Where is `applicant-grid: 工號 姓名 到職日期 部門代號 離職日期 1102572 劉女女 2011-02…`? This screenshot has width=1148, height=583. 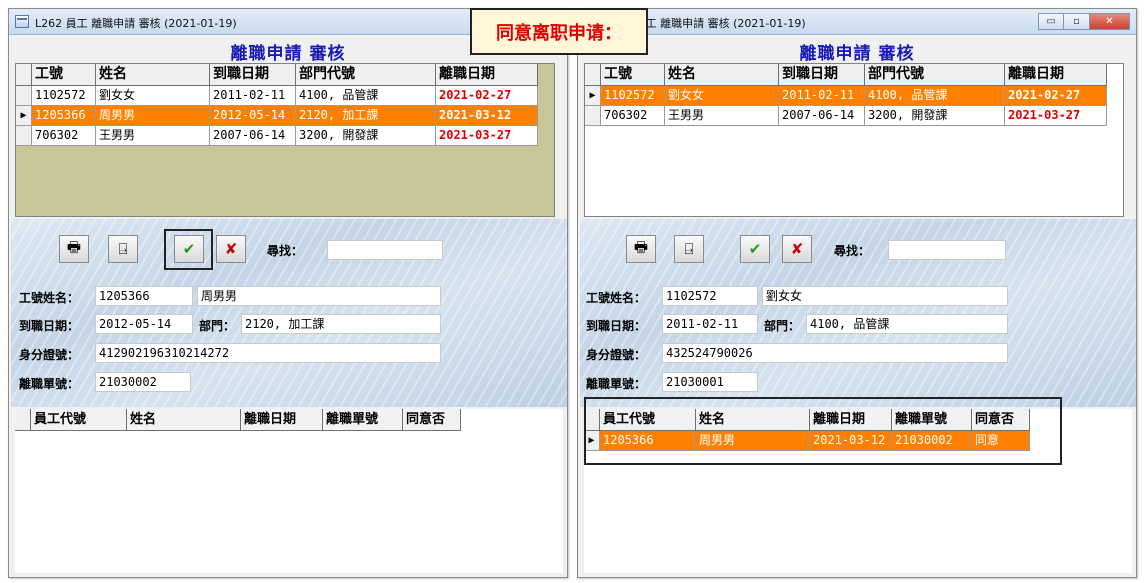 applicant-grid: 工號 姓名 到職日期 部門代號 離職日期 1102572 劉女女 2011-02… is located at coordinates (285, 140).